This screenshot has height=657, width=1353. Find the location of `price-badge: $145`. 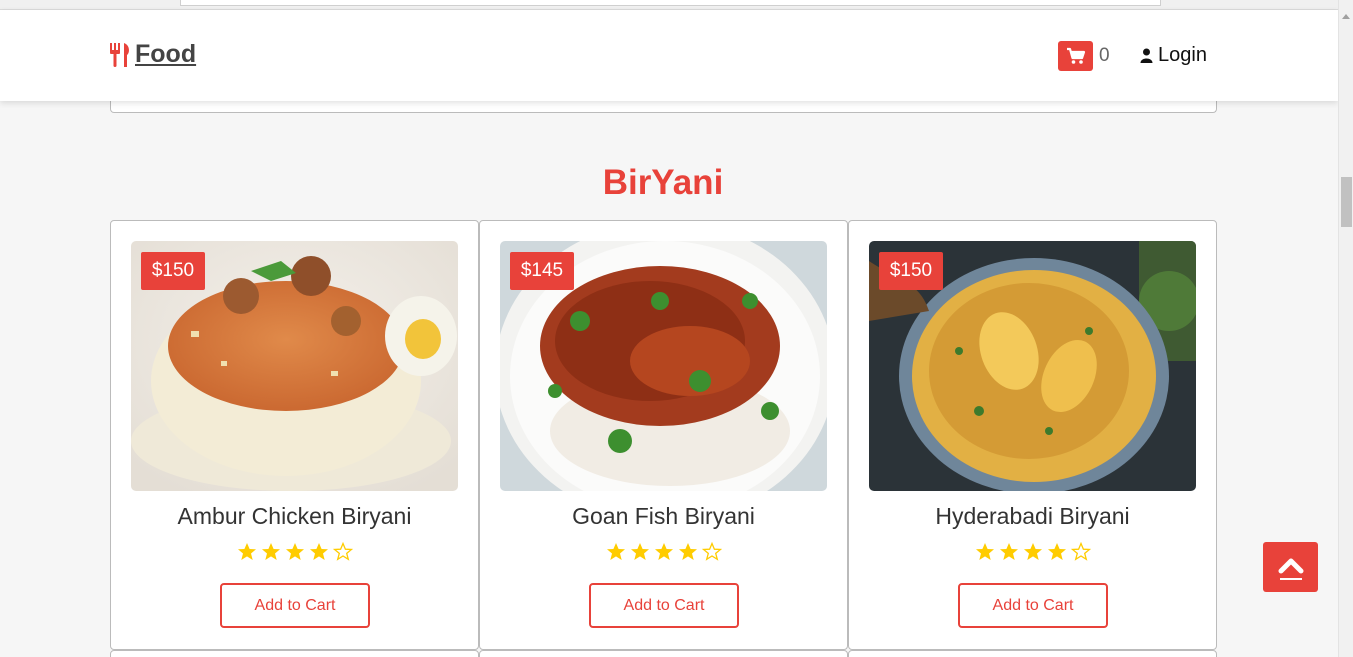

price-badge: $145 is located at coordinates (542, 271).